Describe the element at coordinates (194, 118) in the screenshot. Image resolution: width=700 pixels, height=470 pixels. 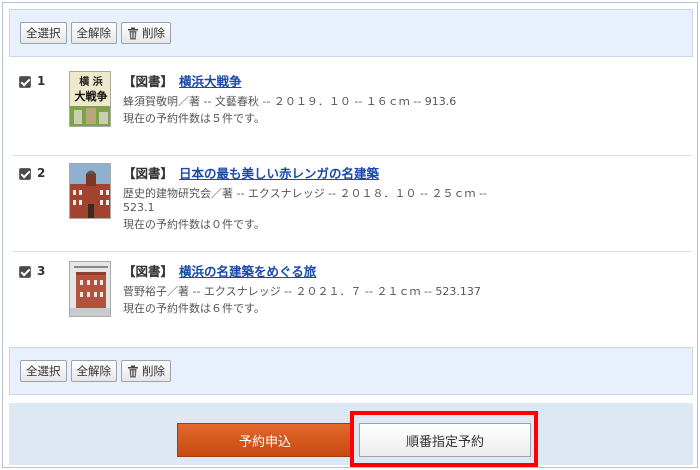
I see `item-reserve-count: 現在の予約件数は５件です。` at that location.